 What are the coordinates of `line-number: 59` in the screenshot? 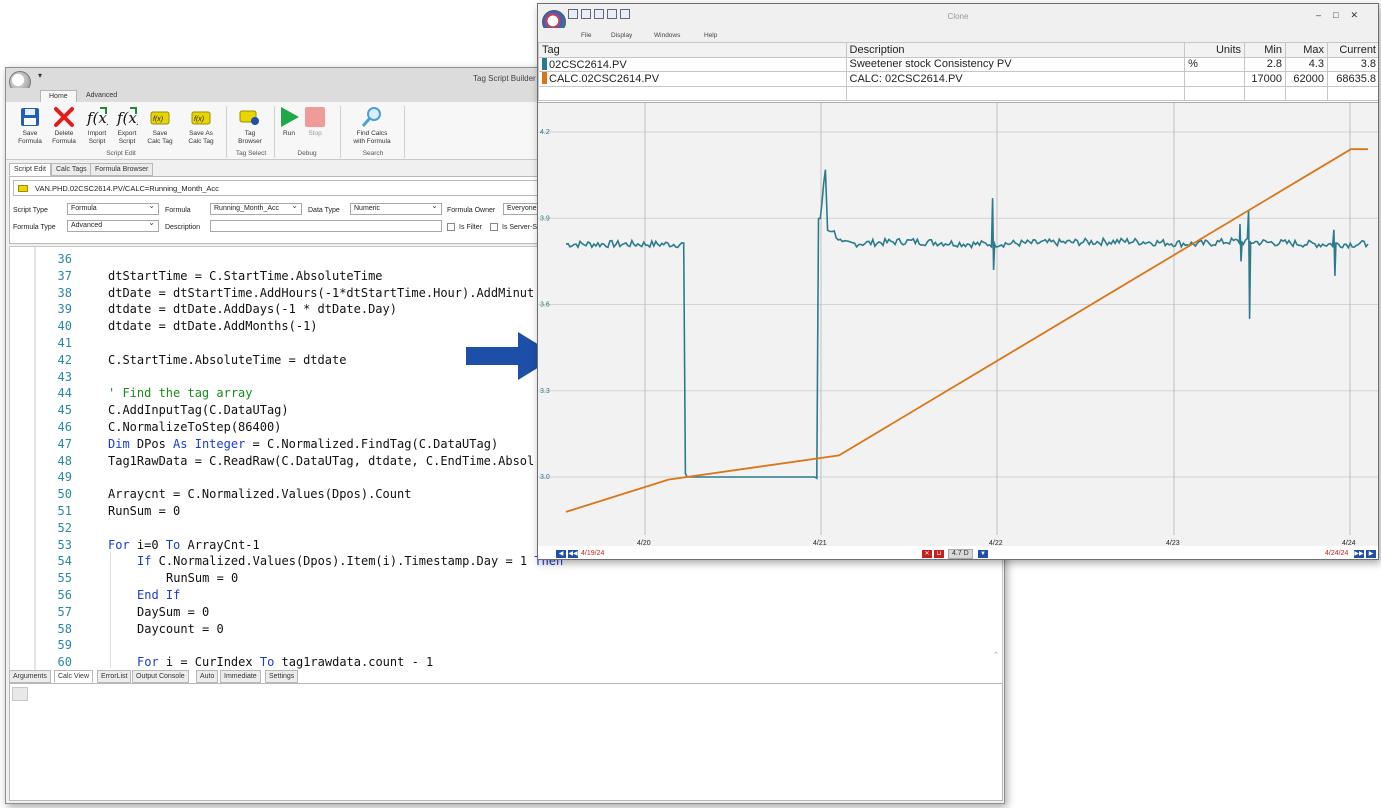 It's located at (64, 645).